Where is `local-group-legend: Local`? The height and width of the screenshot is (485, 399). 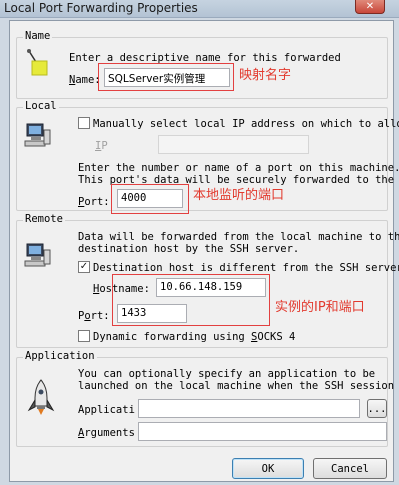
local-group-legend: Local is located at coordinates (41, 106).